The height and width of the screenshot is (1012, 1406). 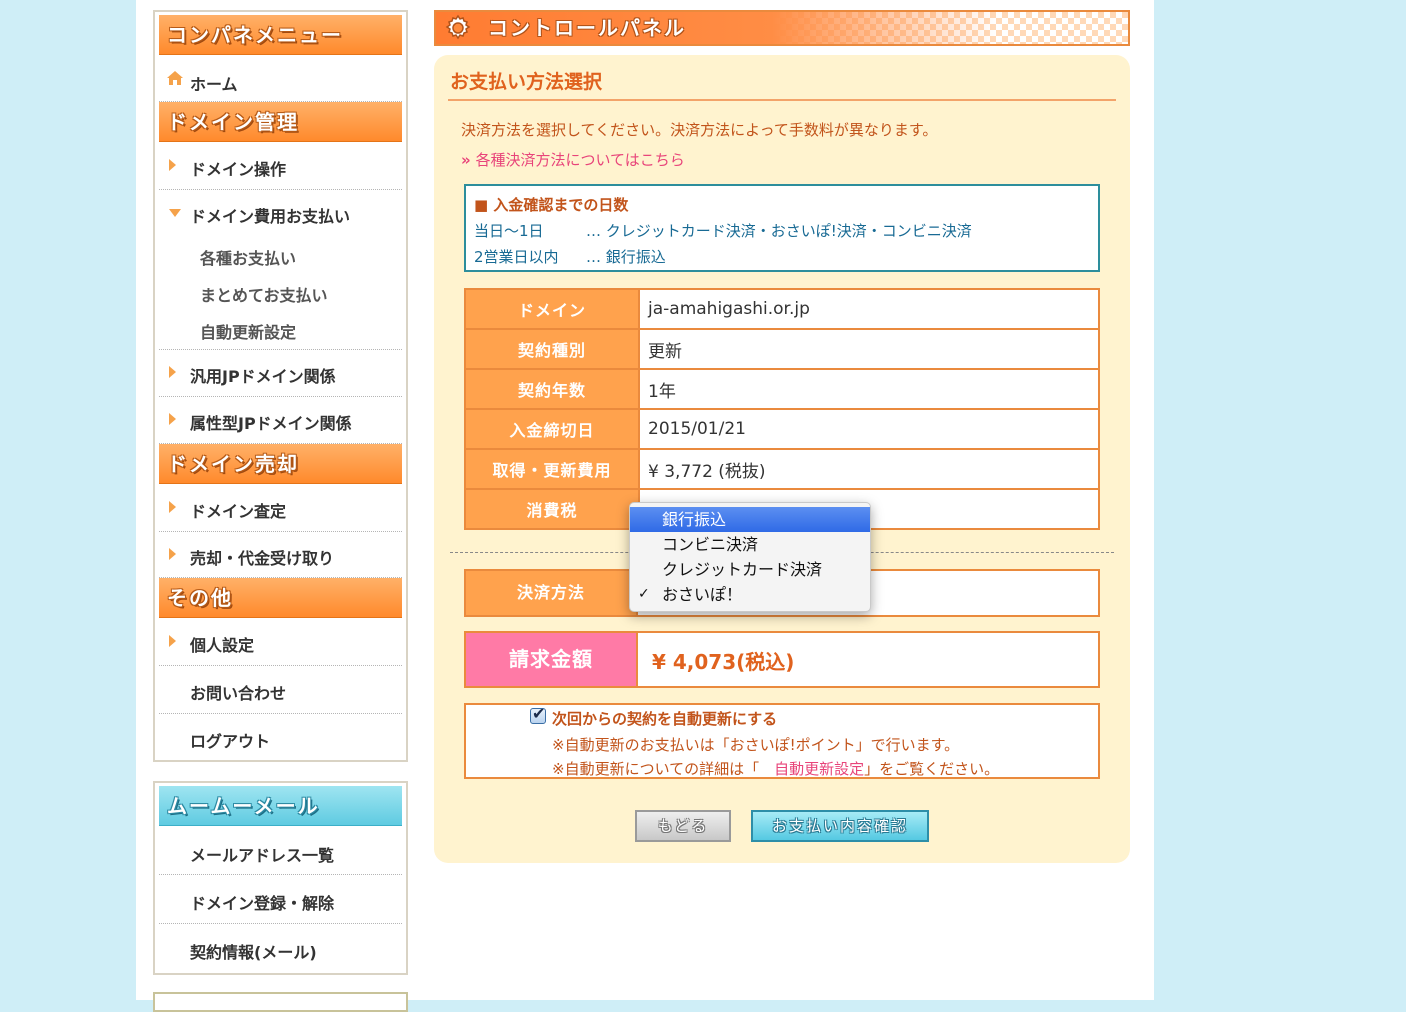 I want to click on sidebar-item-label: 売却・代金受け取り, so click(x=262, y=558).